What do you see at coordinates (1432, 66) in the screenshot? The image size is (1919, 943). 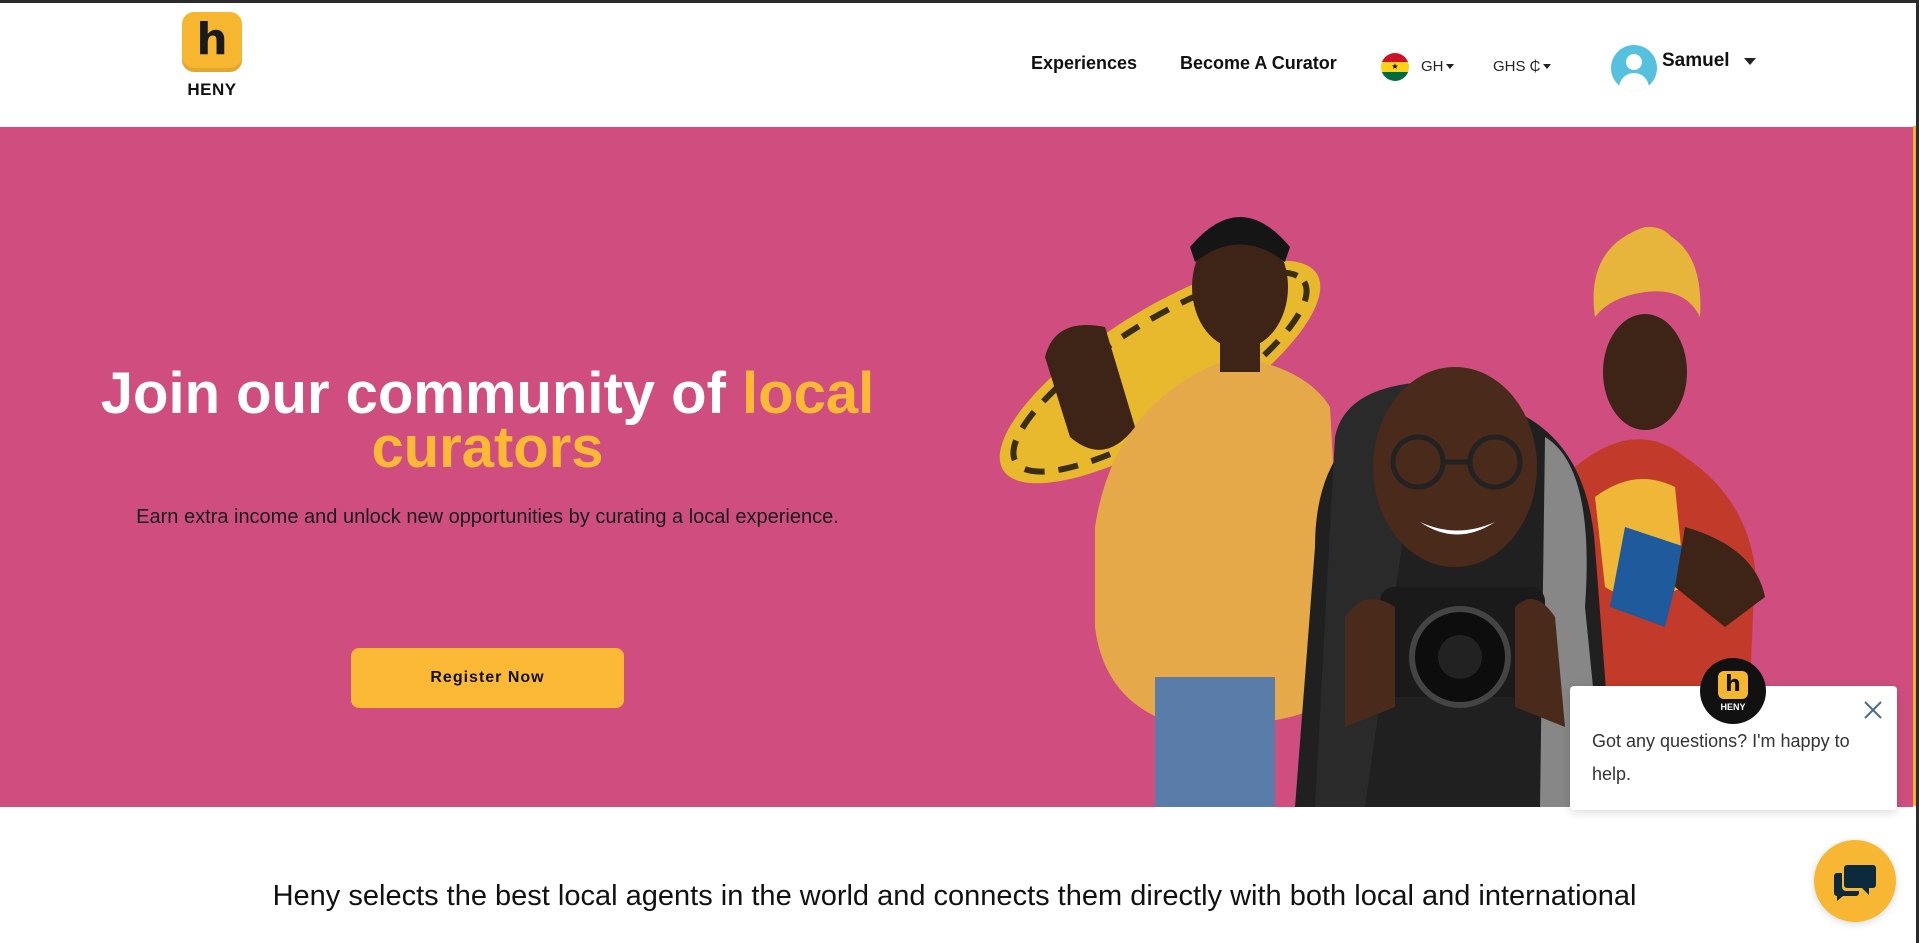 I see `country-code: GH` at bounding box center [1432, 66].